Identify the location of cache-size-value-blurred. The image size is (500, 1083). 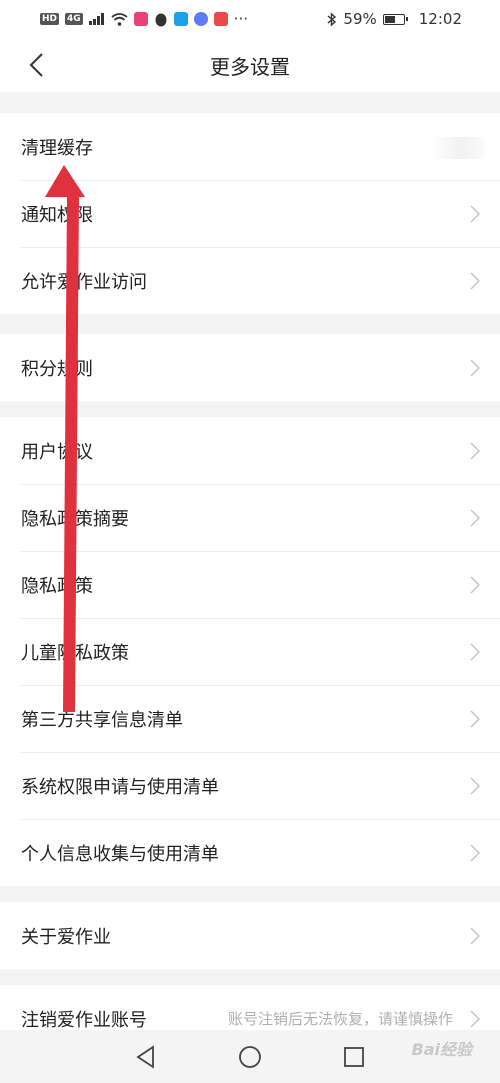
(459, 148).